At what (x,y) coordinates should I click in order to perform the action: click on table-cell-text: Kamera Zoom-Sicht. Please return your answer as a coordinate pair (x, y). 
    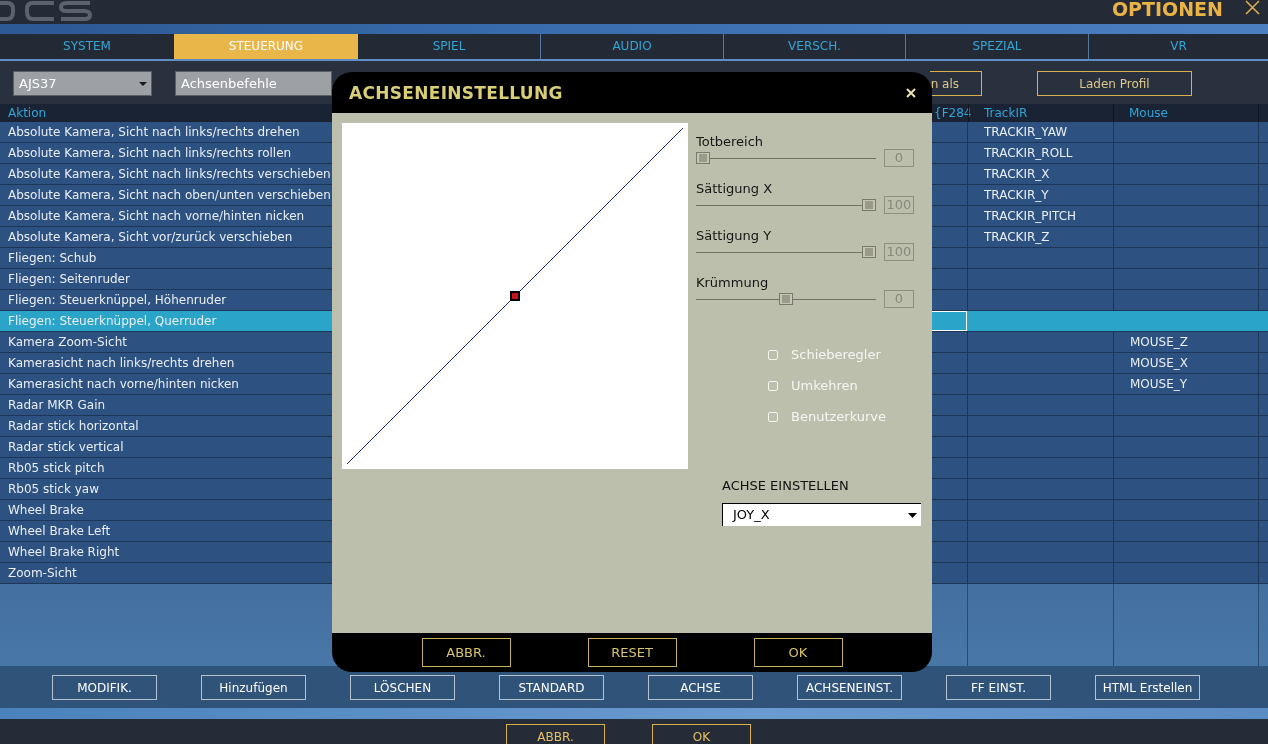
    Looking at the image, I should click on (67, 342).